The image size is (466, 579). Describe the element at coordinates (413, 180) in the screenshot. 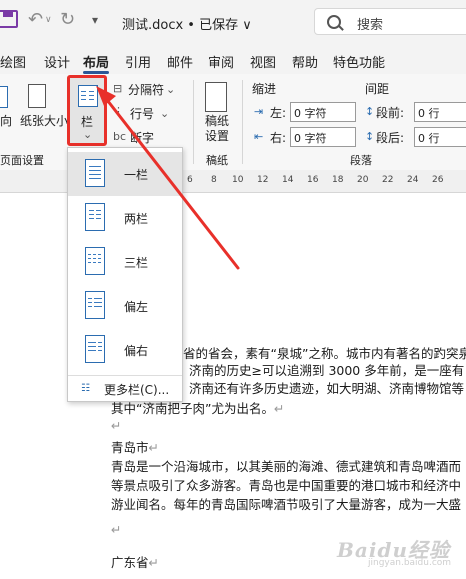

I see `ruler-tick-label: 24` at that location.